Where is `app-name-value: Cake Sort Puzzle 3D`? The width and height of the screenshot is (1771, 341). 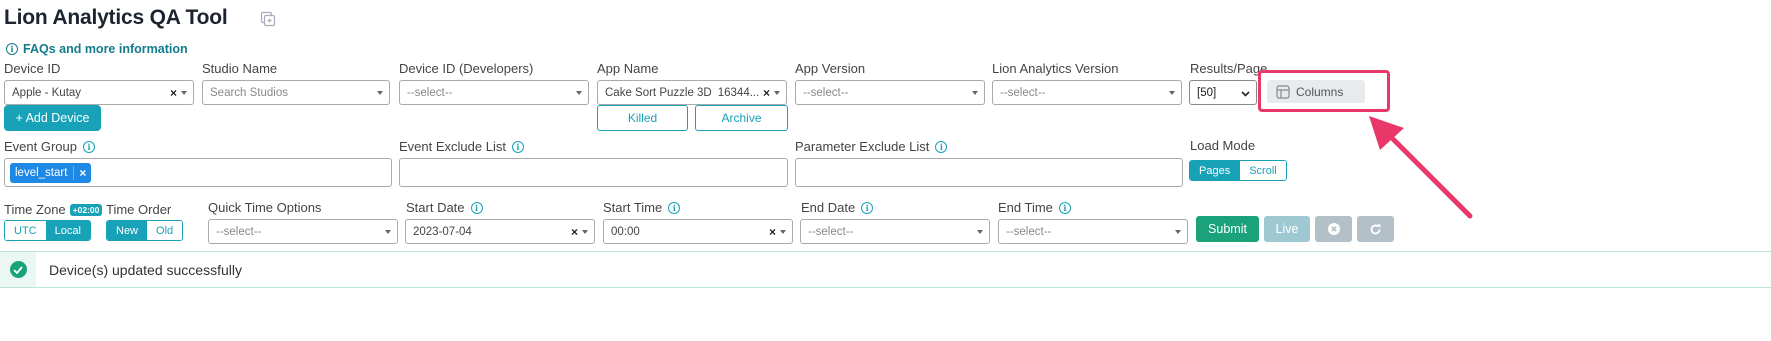
app-name-value: Cake Sort Puzzle 3D is located at coordinates (658, 92).